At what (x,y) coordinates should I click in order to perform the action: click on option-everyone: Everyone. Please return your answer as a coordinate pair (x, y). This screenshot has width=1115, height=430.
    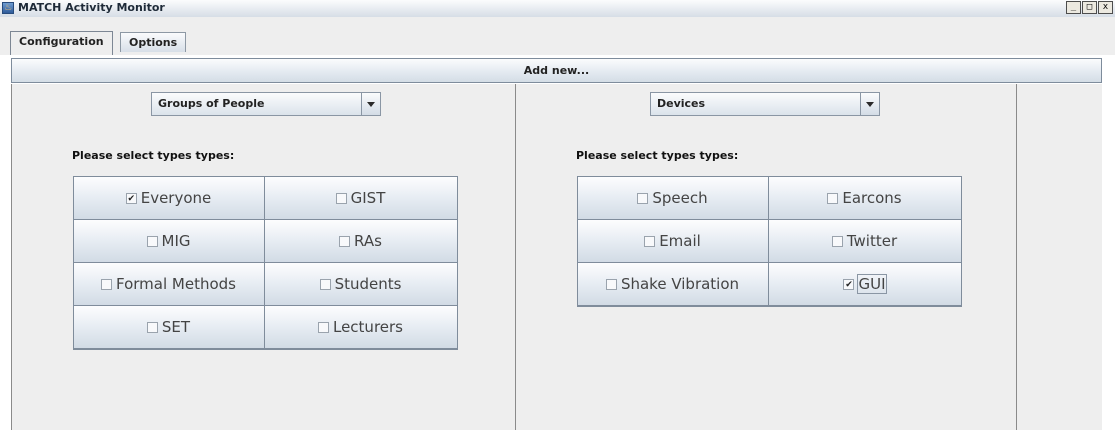
    Looking at the image, I should click on (169, 198).